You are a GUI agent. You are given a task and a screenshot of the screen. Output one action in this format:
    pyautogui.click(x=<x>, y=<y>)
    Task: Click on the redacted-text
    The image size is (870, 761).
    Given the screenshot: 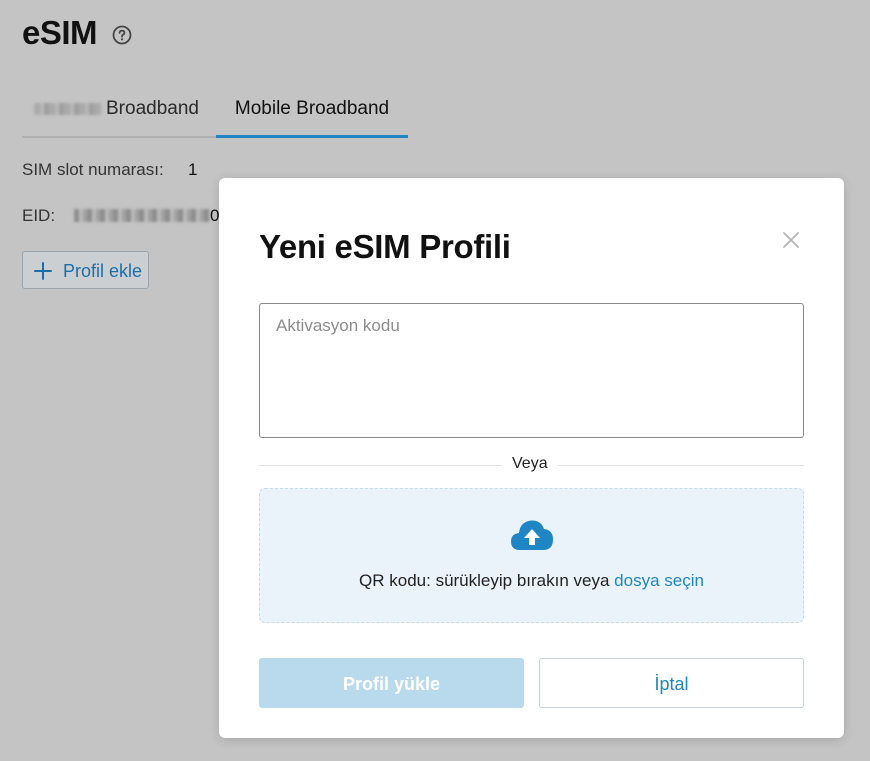 What is the action you would take?
    pyautogui.click(x=68, y=108)
    